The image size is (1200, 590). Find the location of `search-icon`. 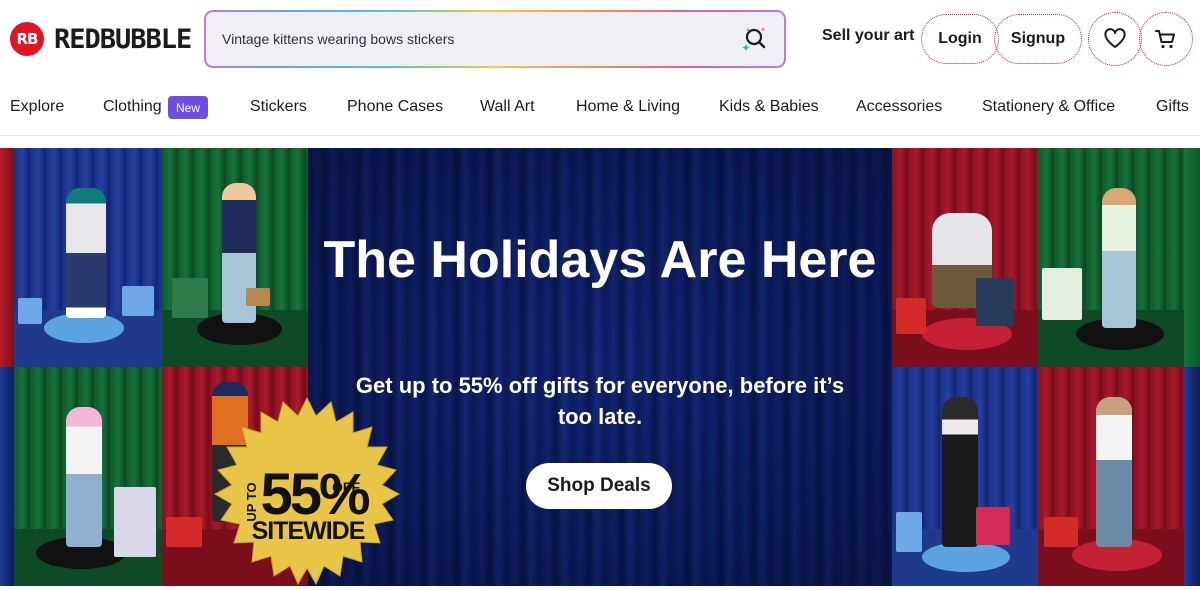

search-icon is located at coordinates (753, 39).